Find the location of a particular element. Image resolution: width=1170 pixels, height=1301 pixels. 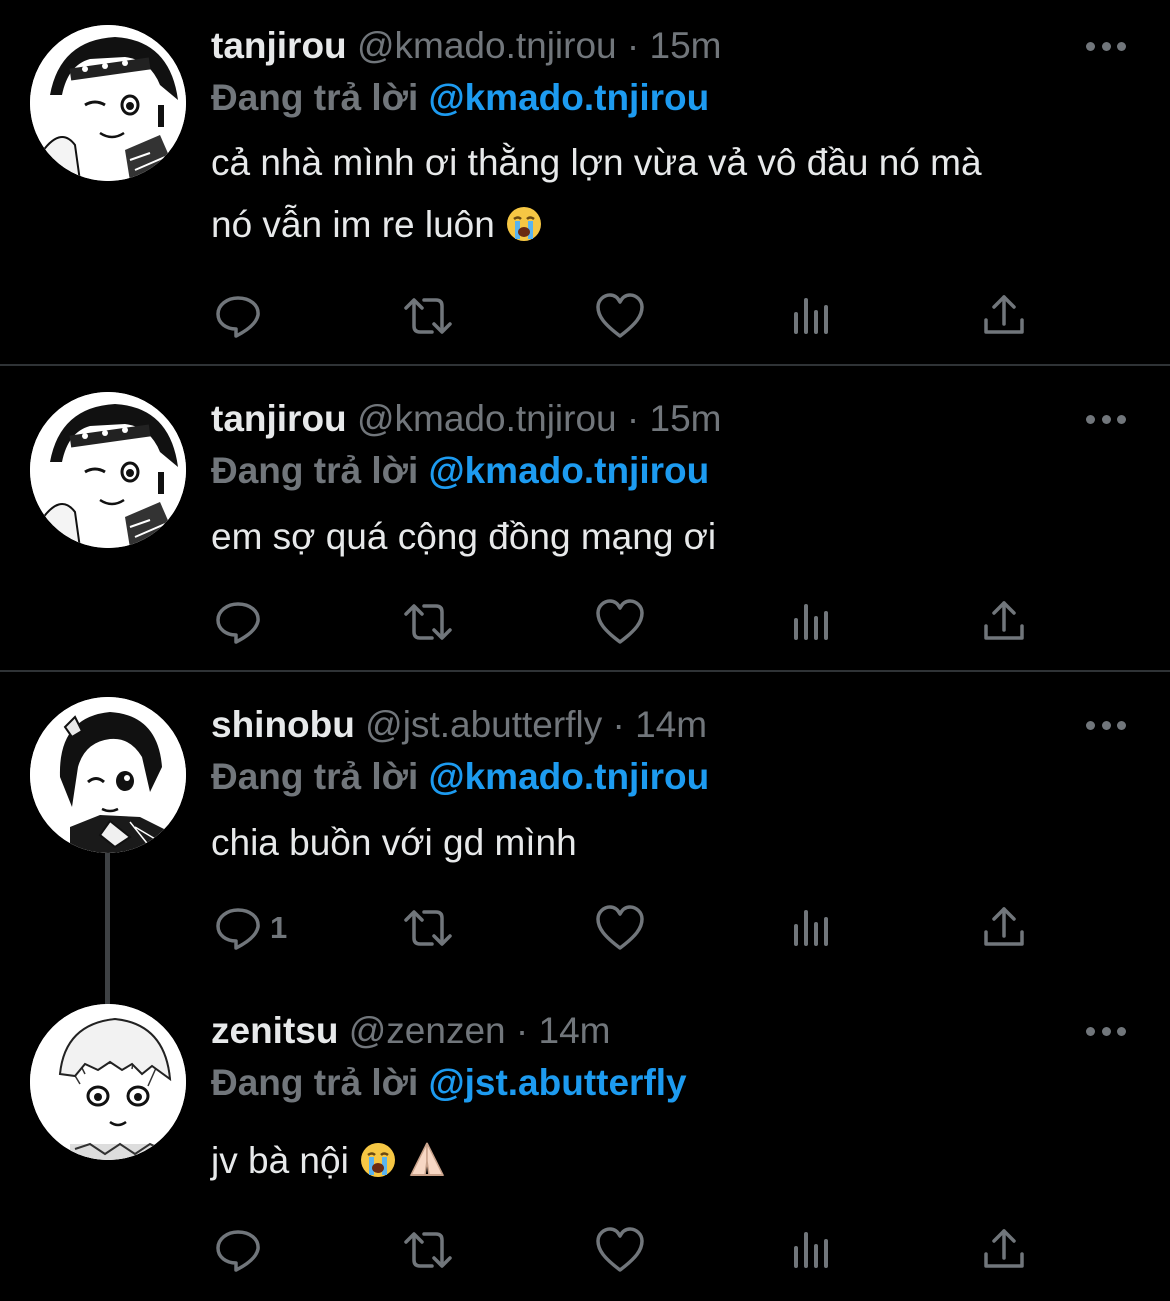

tweet-header: shinobu @jst.abutterfly · 14m is located at coordinates (459, 725).